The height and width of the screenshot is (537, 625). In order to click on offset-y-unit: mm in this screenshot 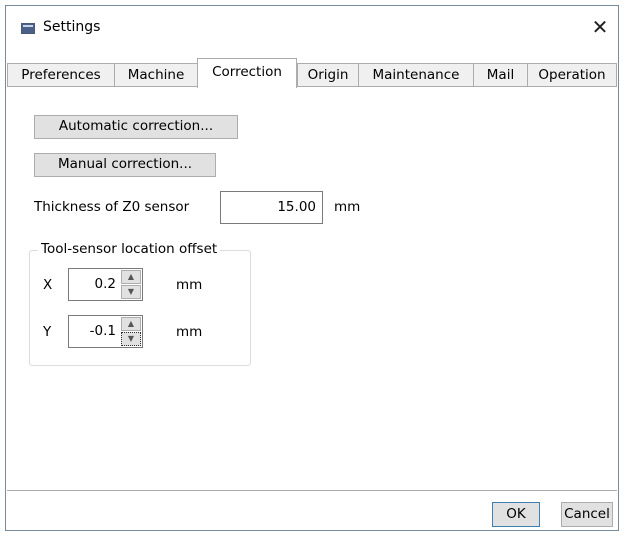, I will do `click(189, 332)`.